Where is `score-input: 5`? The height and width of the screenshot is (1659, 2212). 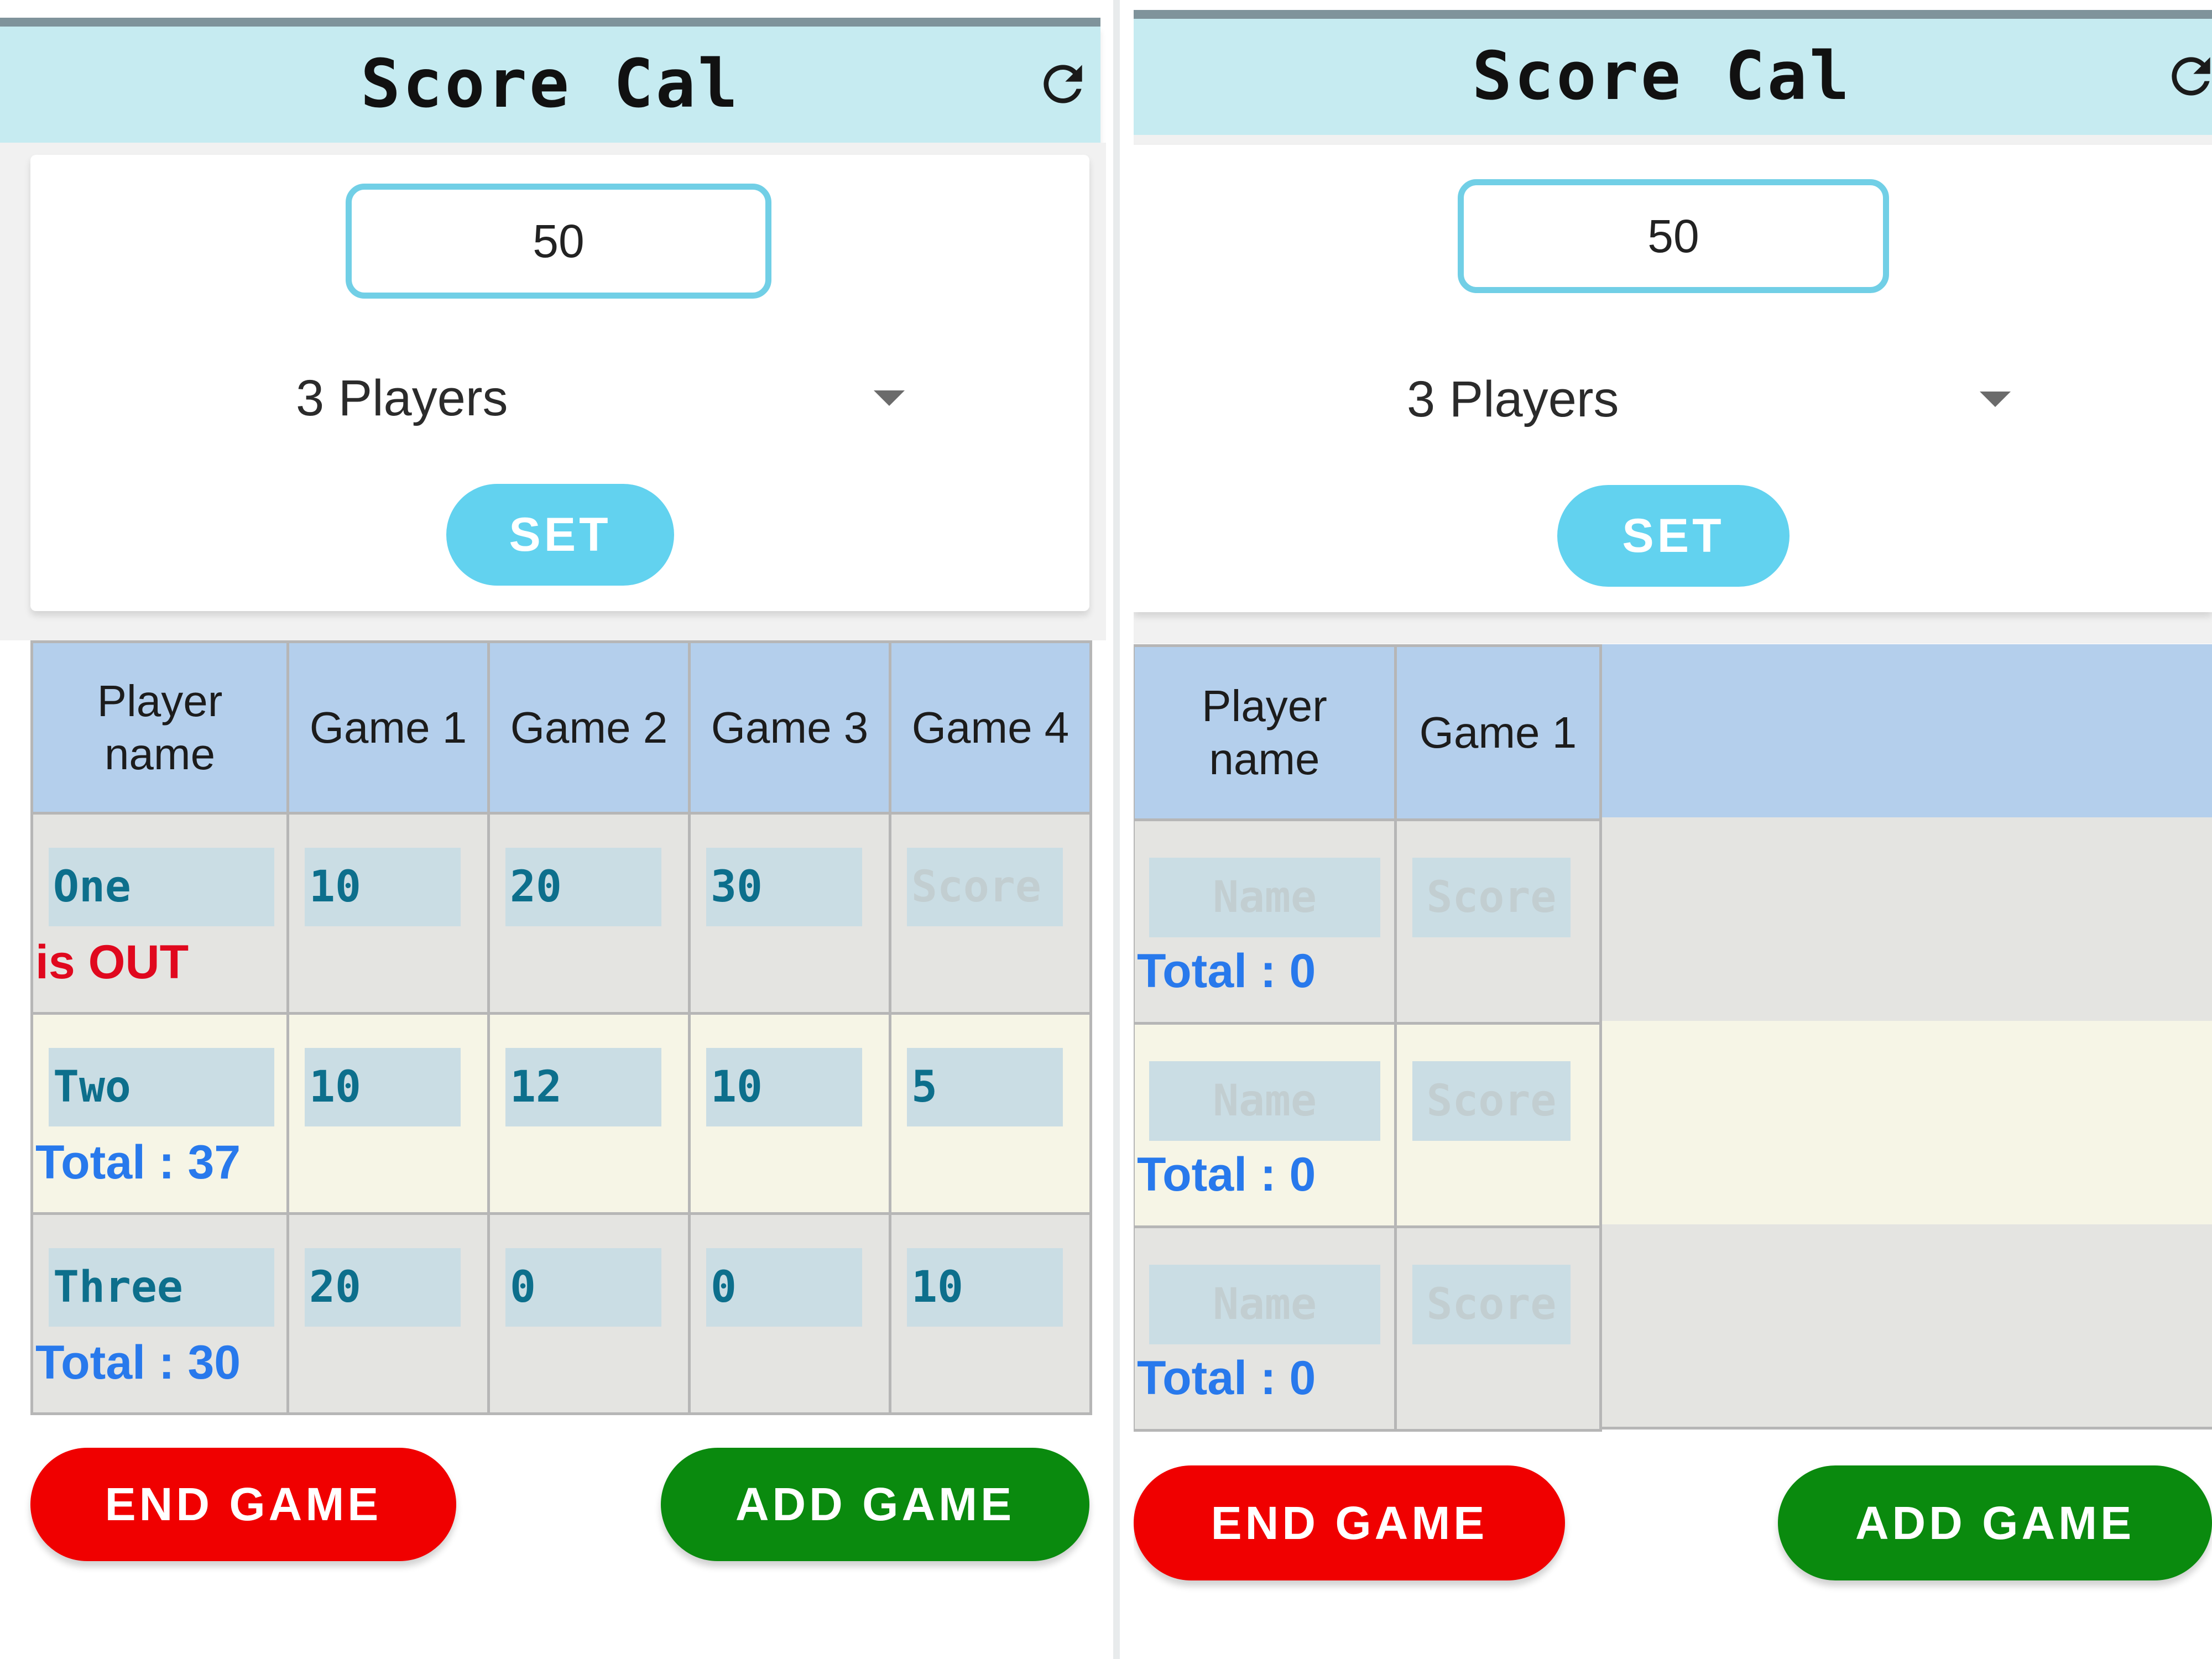 score-input: 5 is located at coordinates (985, 1087).